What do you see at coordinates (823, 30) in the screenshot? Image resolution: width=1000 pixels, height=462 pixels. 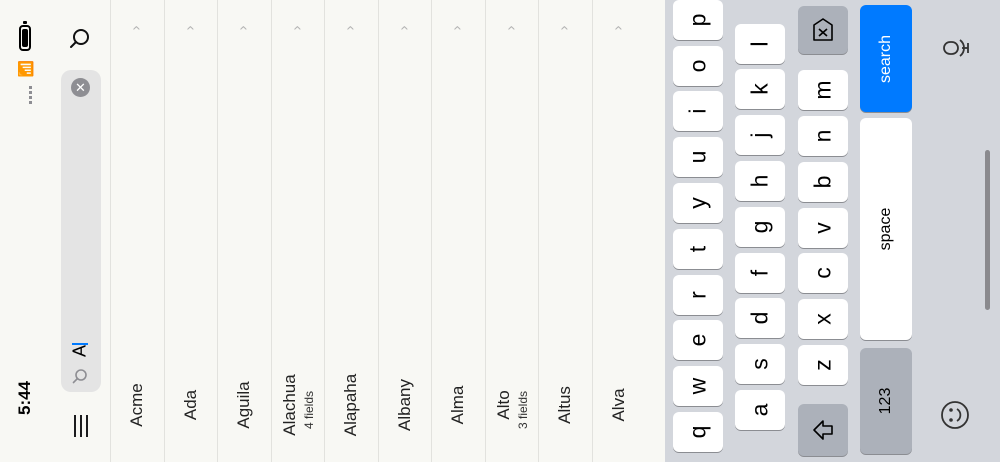 I see `backspace-key` at bounding box center [823, 30].